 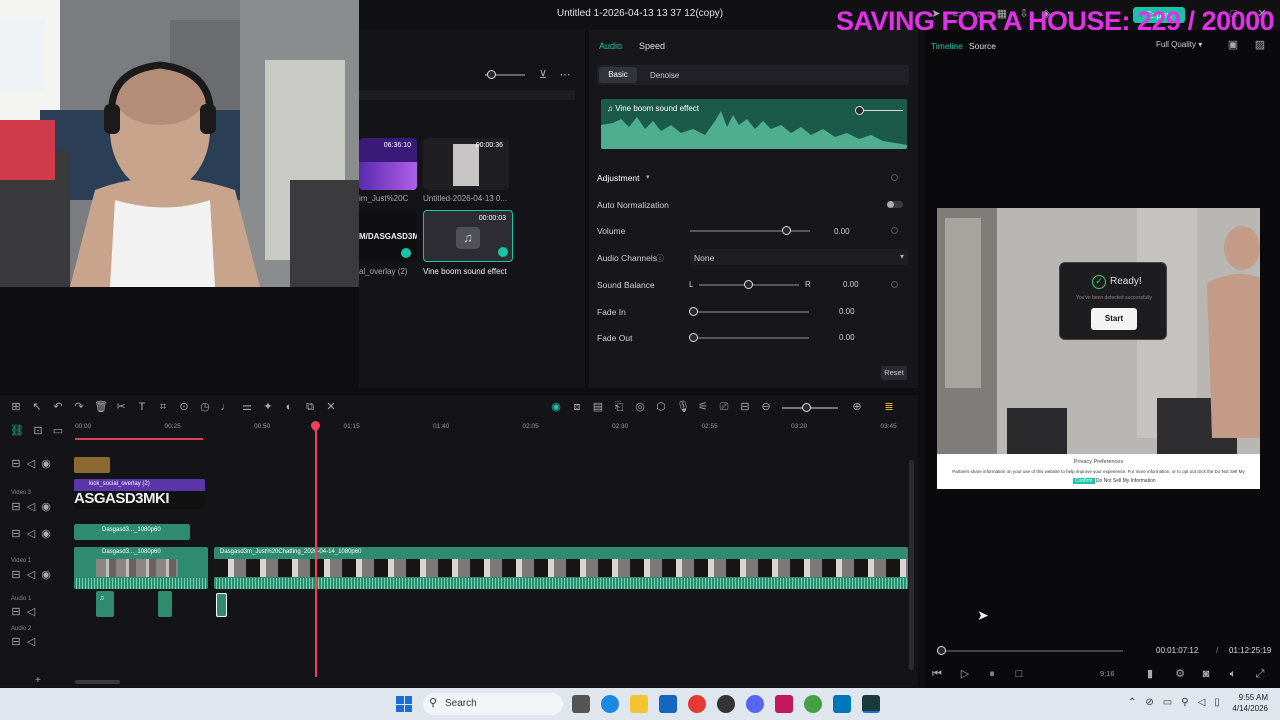 I want to click on volume-knob, so click(x=786, y=230).